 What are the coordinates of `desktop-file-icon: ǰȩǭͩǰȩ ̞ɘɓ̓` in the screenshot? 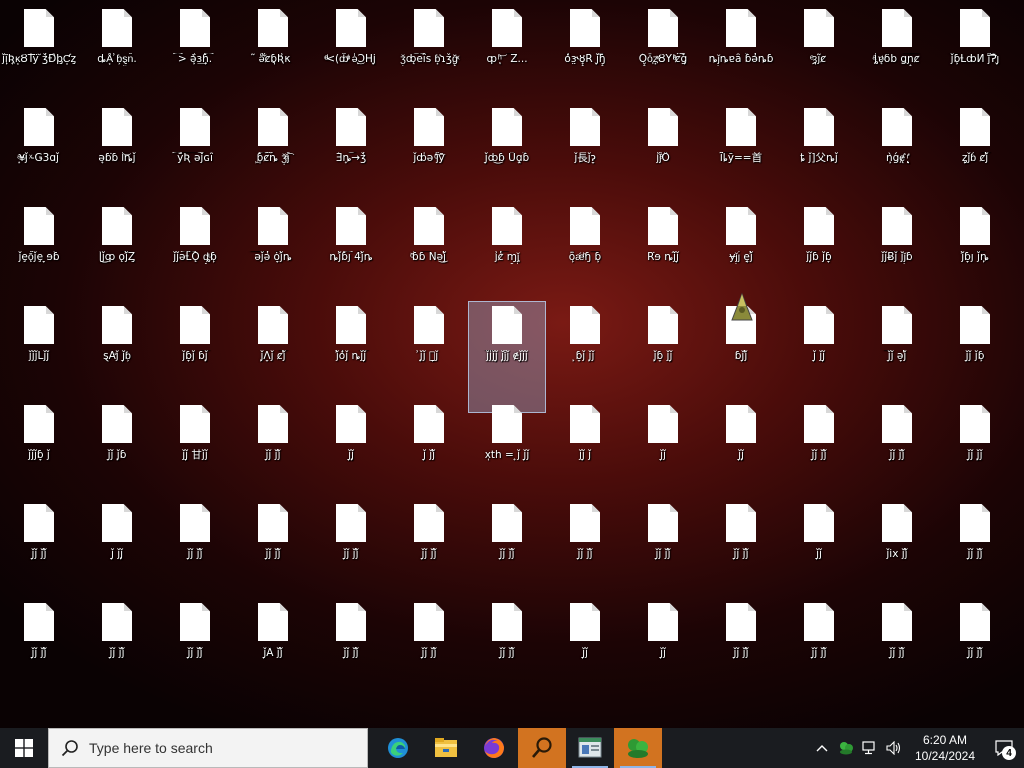 It's located at (39, 250).